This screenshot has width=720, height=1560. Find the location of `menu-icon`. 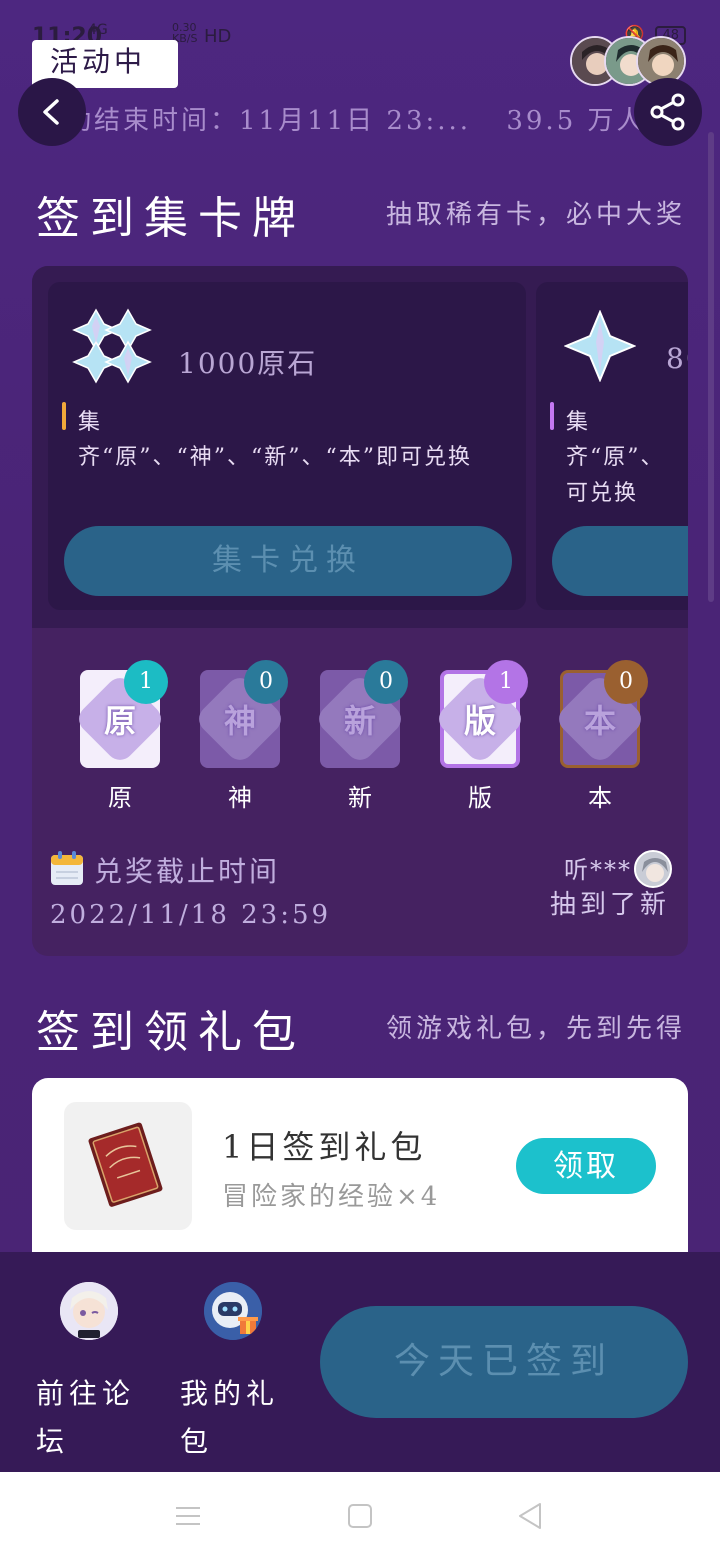

menu-icon is located at coordinates (188, 1516).